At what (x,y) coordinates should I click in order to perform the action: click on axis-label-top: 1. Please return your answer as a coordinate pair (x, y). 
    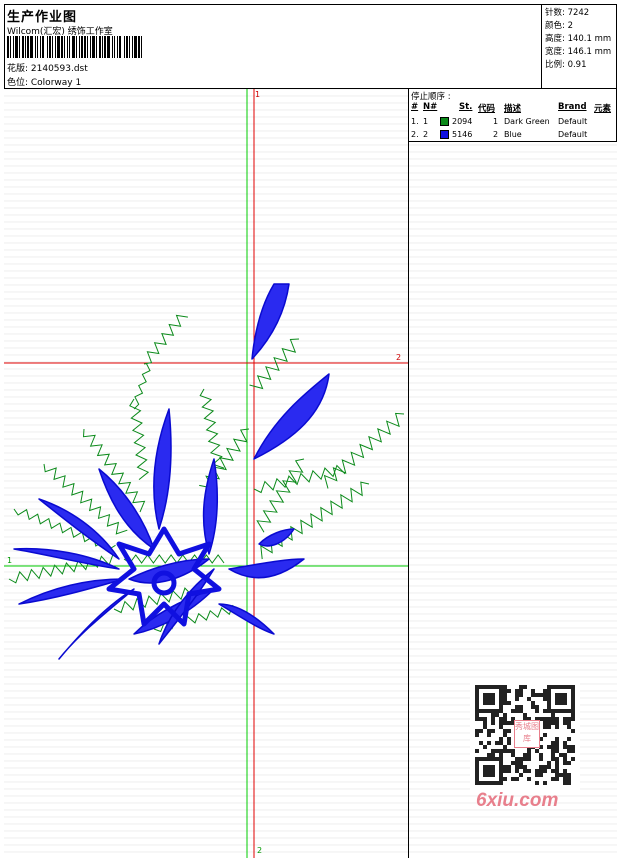
    Looking at the image, I should click on (258, 94).